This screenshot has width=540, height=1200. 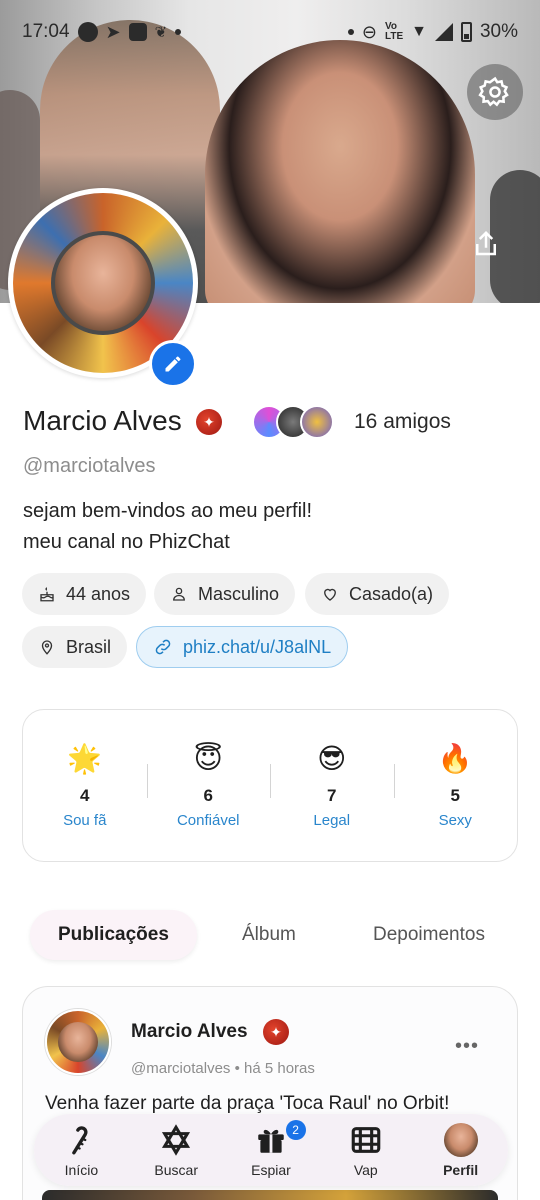 I want to click on post-author-avatar, so click(x=78, y=1042).